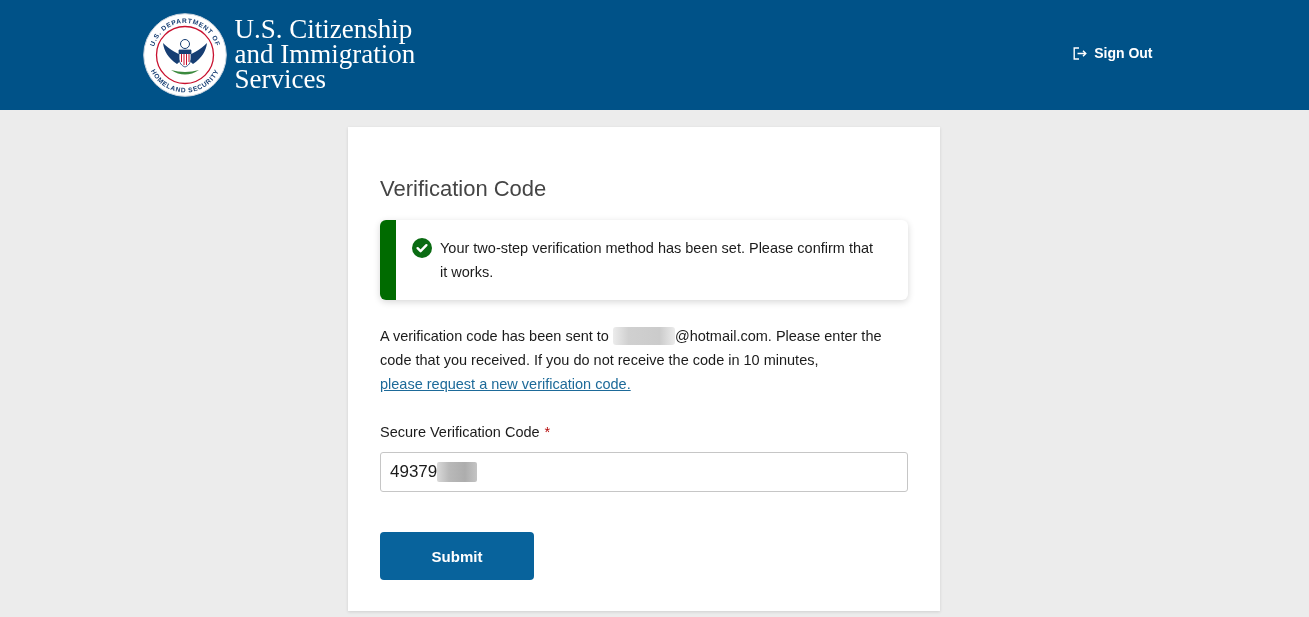 The image size is (1309, 617). Describe the element at coordinates (1080, 53) in the screenshot. I see `sign-out-icon` at that location.